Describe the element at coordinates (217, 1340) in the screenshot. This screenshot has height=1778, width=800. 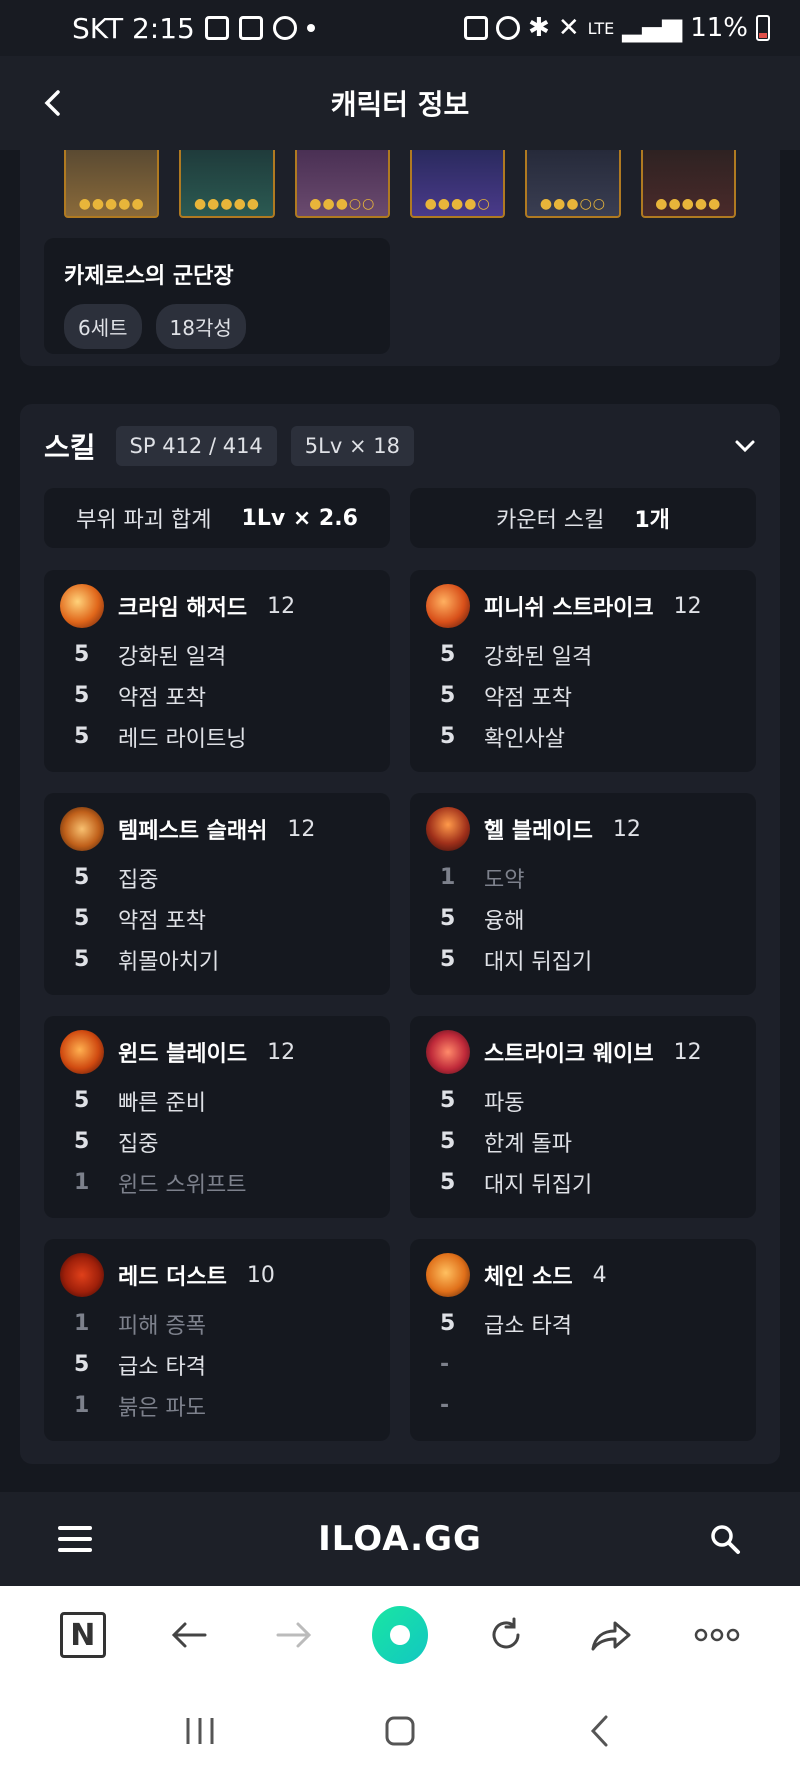
I see `skill-card: 레드 더스트 10 1 피해 증폭 5 급소 타격 1 붉은 파도` at that location.